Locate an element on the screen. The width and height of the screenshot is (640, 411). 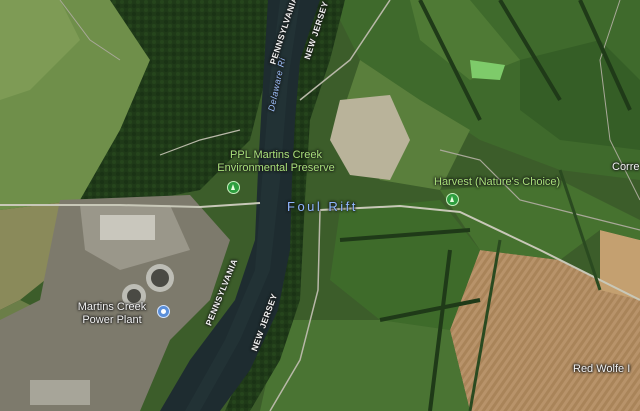
place-label-foul-rift: Foul Rift is located at coordinates (322, 206).